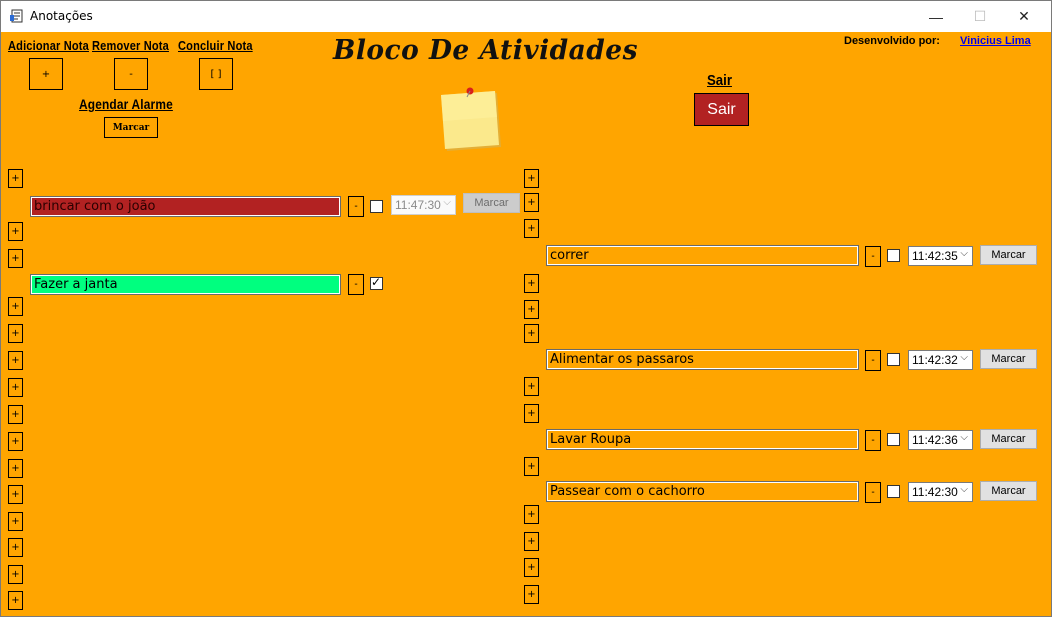 Image resolution: width=1052 pixels, height=617 pixels. I want to click on remove-note-label: Remover Nota, so click(130, 45).